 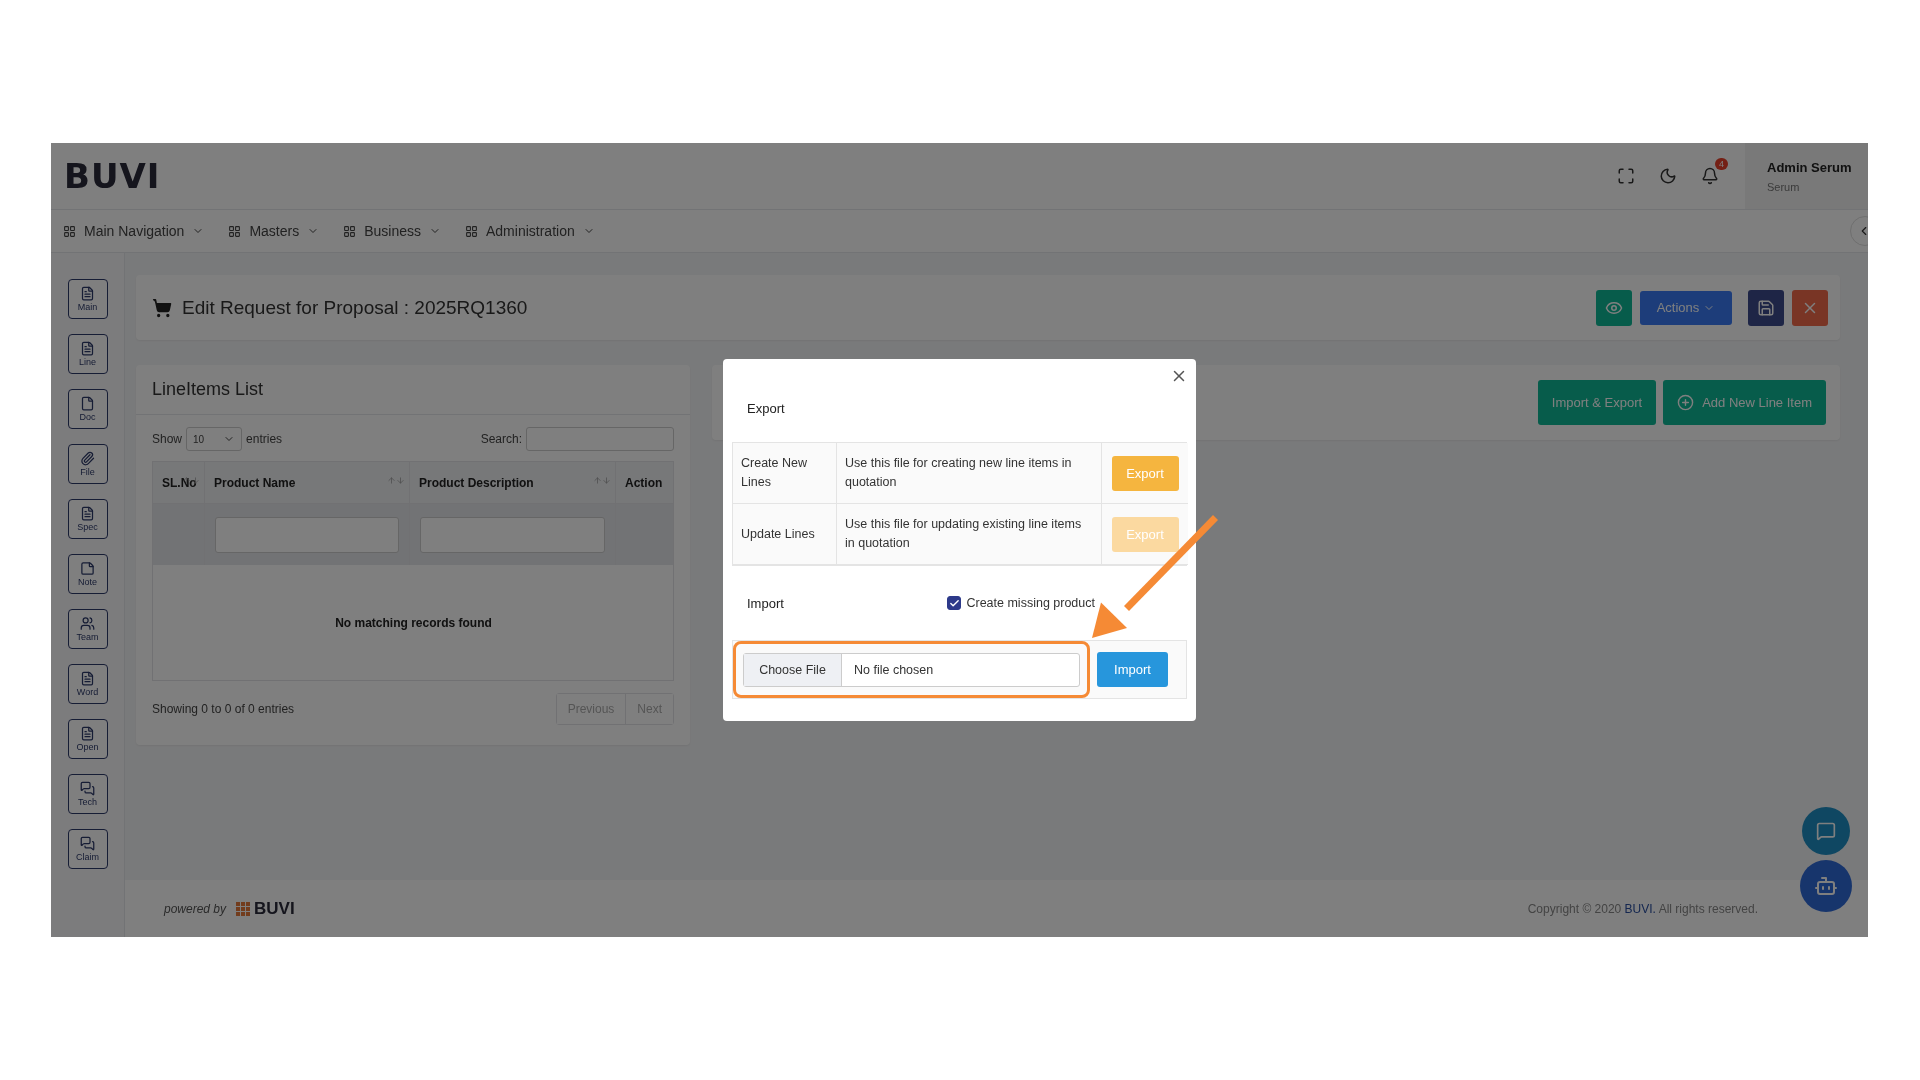 I want to click on copyright-text: Copyright © 2020 BUVI. All rights reserved., so click(x=1642, y=908).